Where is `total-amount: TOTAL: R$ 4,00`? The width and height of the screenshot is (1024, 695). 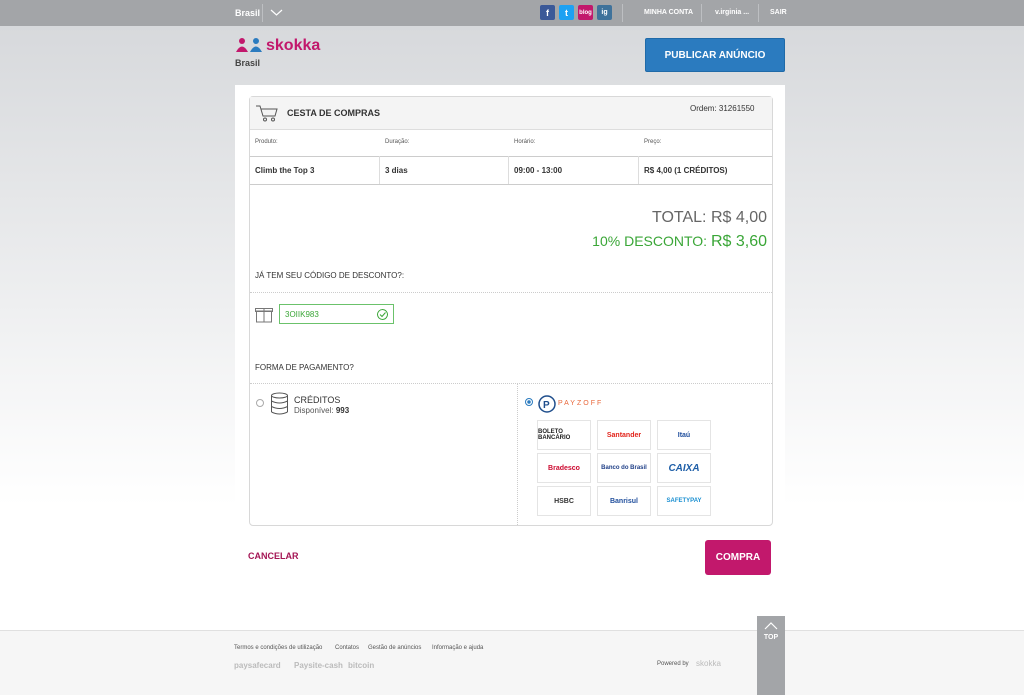 total-amount: TOTAL: R$ 4,00 is located at coordinates (709, 217).